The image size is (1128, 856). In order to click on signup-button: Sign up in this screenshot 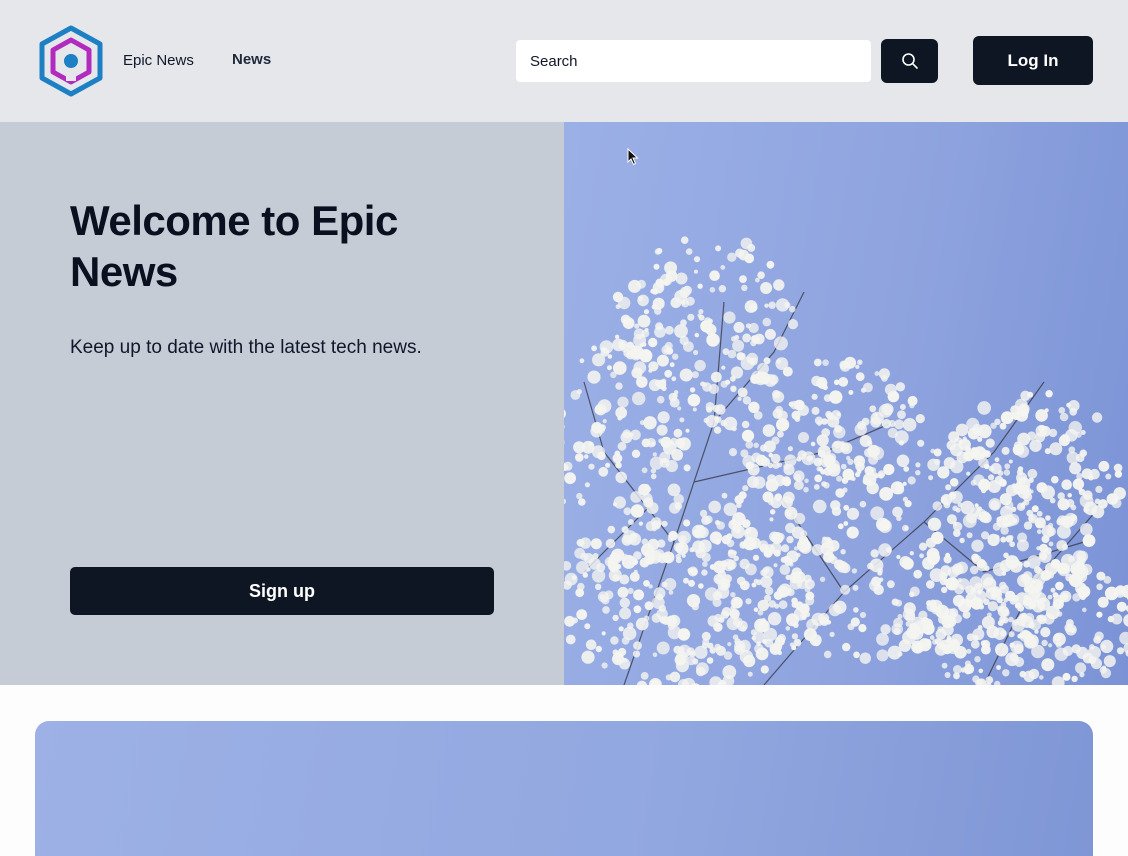, I will do `click(282, 591)`.